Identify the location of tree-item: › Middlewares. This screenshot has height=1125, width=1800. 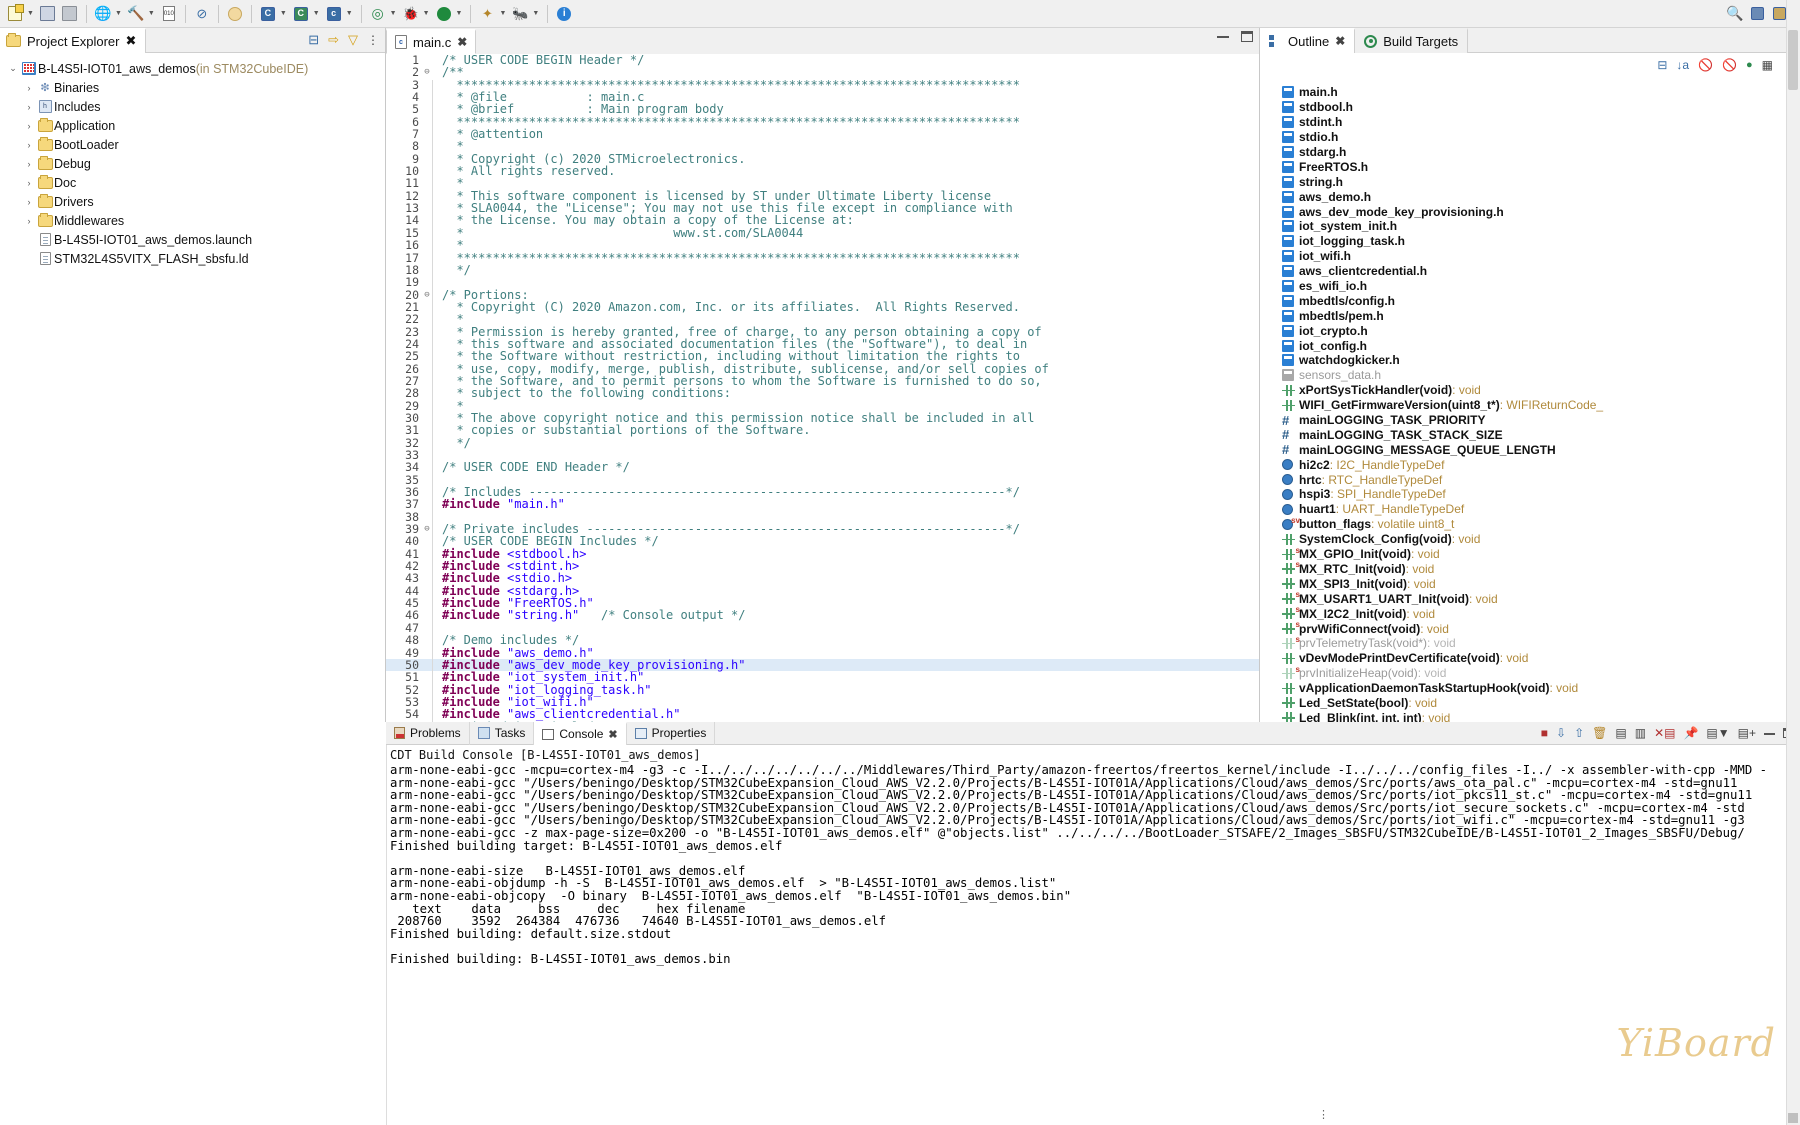
(192, 220).